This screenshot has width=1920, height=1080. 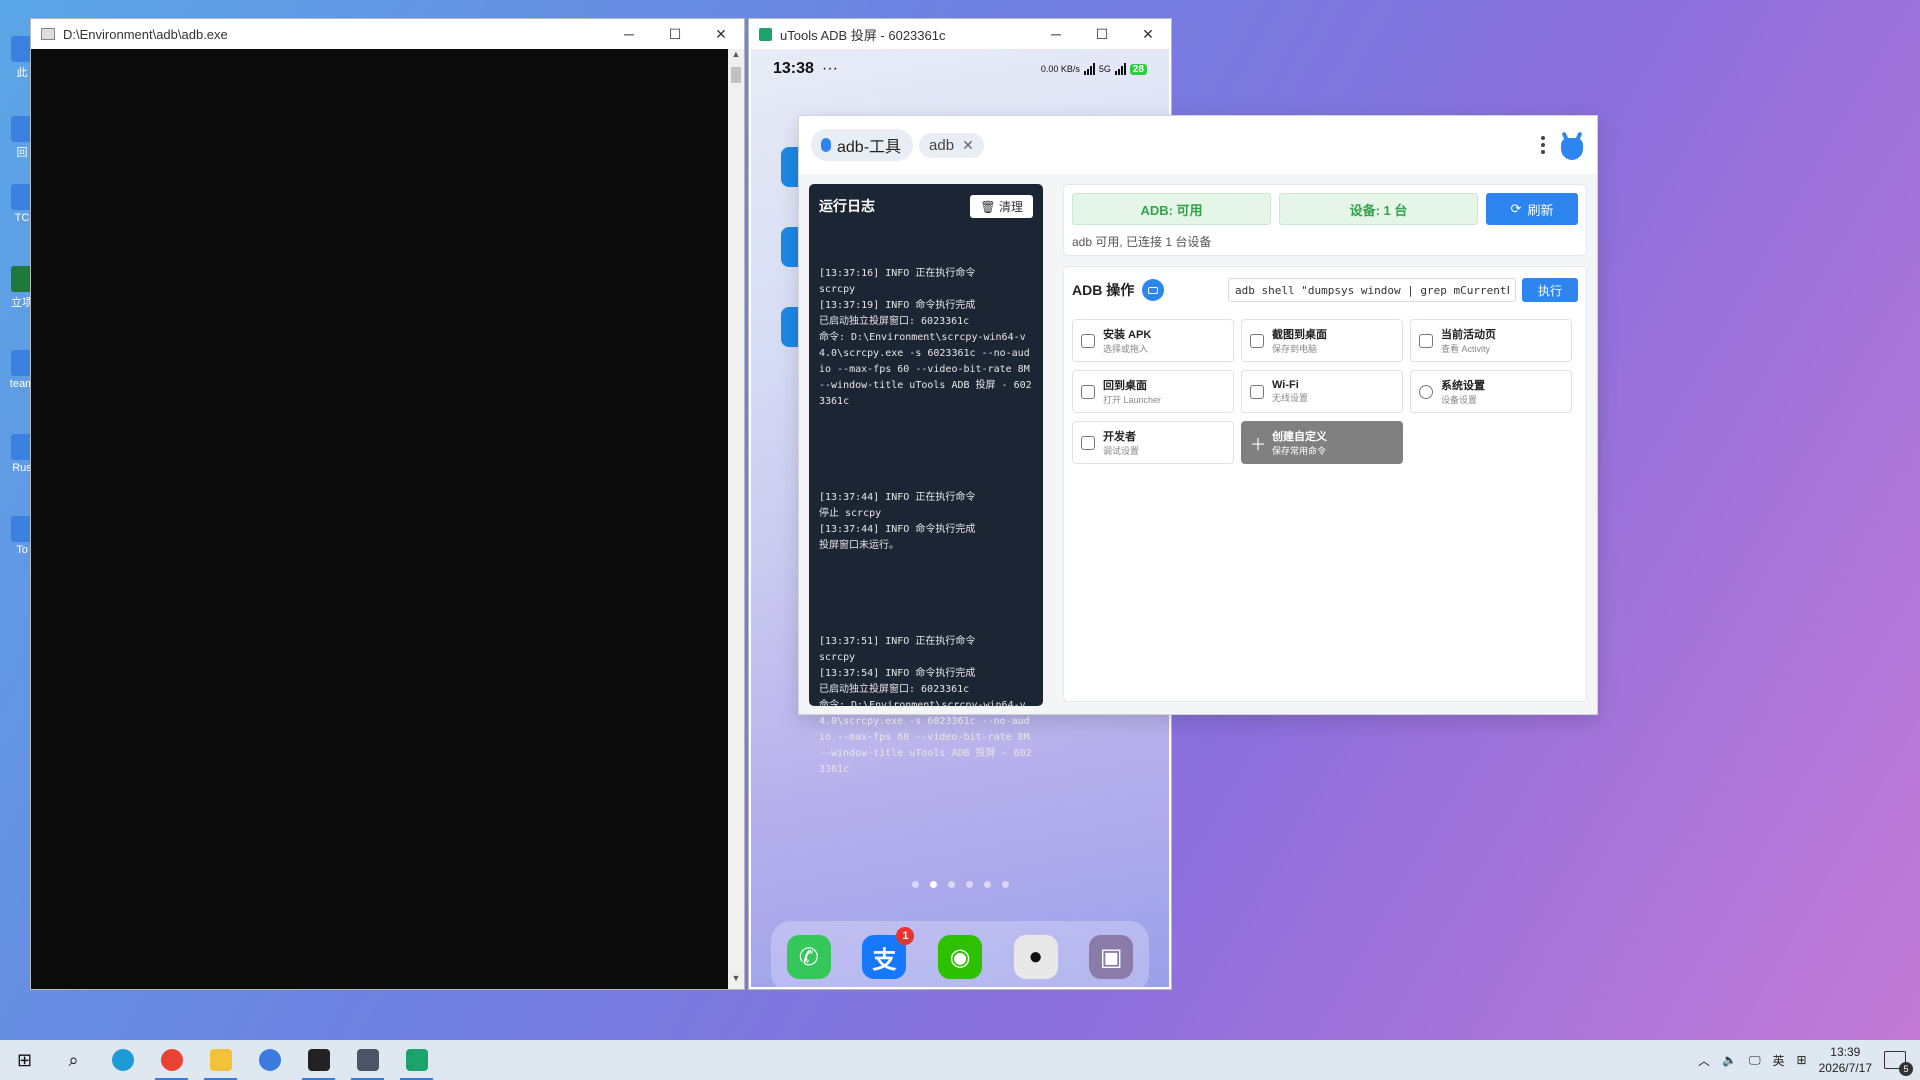 I want to click on console-scrollbar: ▲ ▼, so click(x=736, y=519).